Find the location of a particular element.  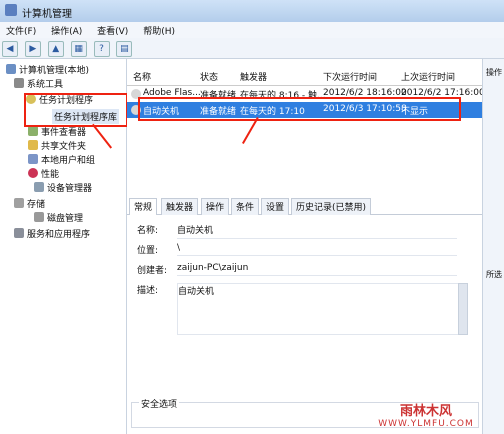

forward-icon: ▶ is located at coordinates (32, 49).